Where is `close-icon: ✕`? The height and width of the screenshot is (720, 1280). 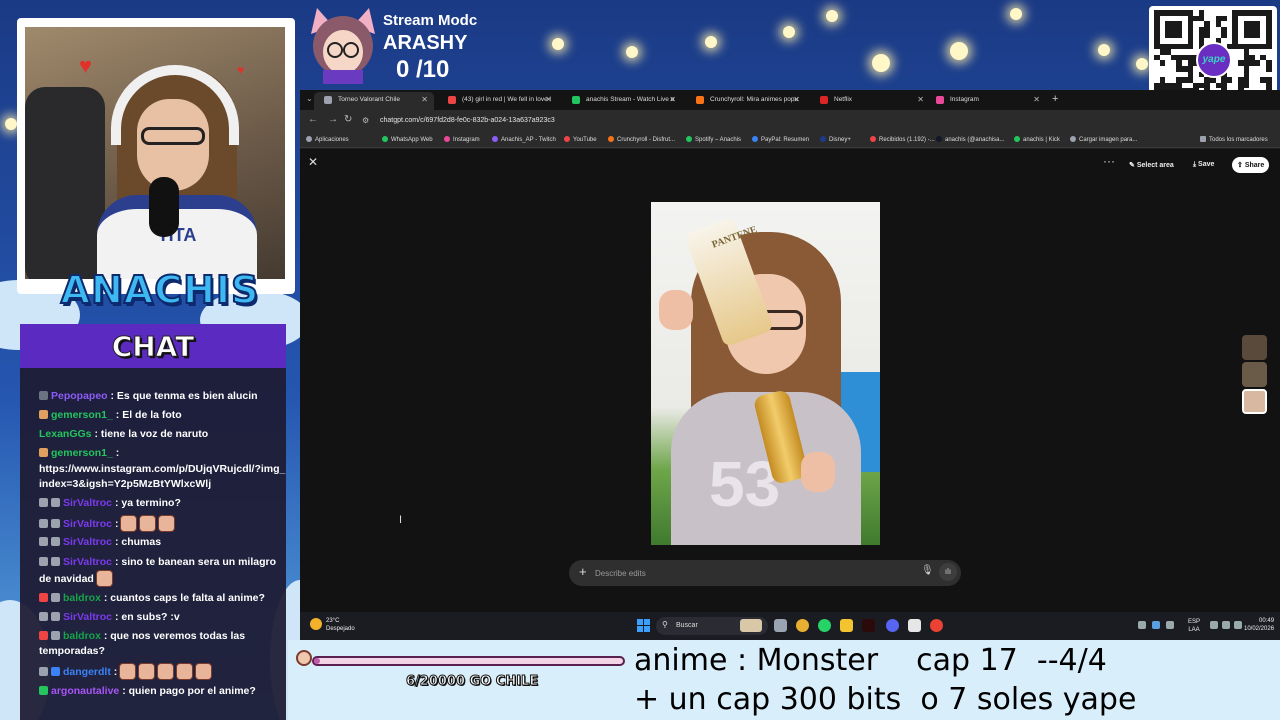 close-icon: ✕ is located at coordinates (313, 162).